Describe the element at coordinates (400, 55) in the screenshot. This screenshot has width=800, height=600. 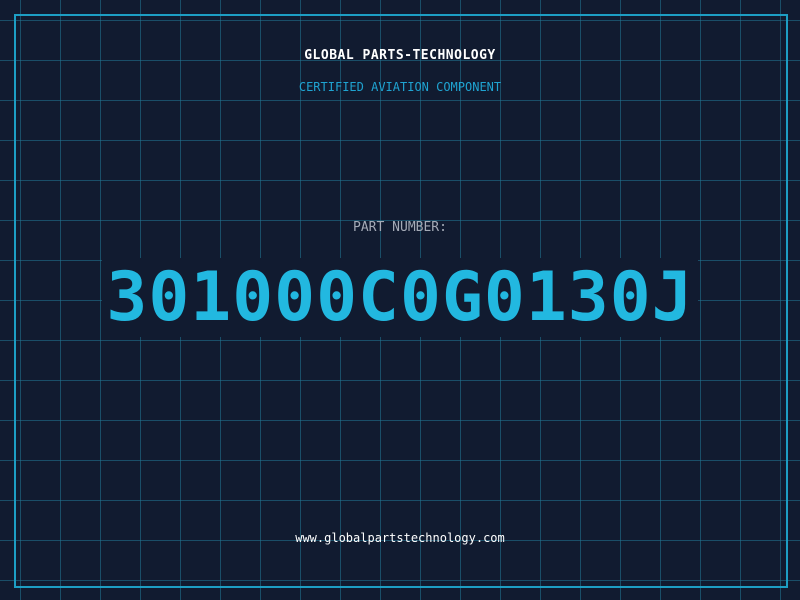
I see `company-name: GLOBAL PARTS-TECHNOLOGY` at that location.